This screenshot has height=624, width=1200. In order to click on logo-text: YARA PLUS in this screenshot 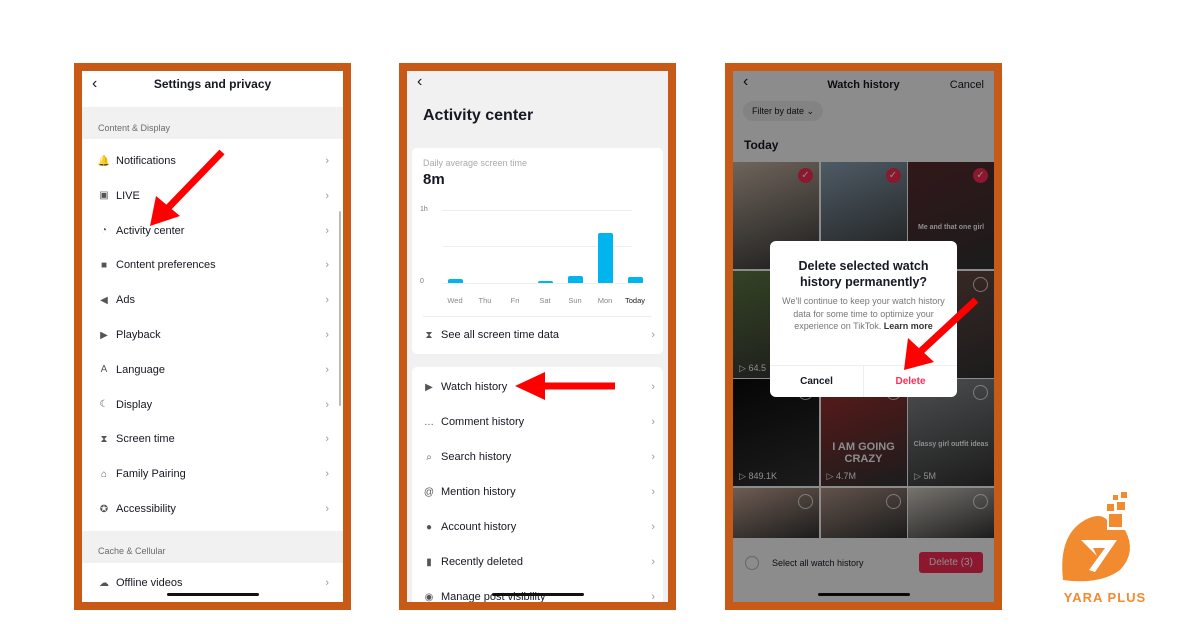, I will do `click(1105, 597)`.